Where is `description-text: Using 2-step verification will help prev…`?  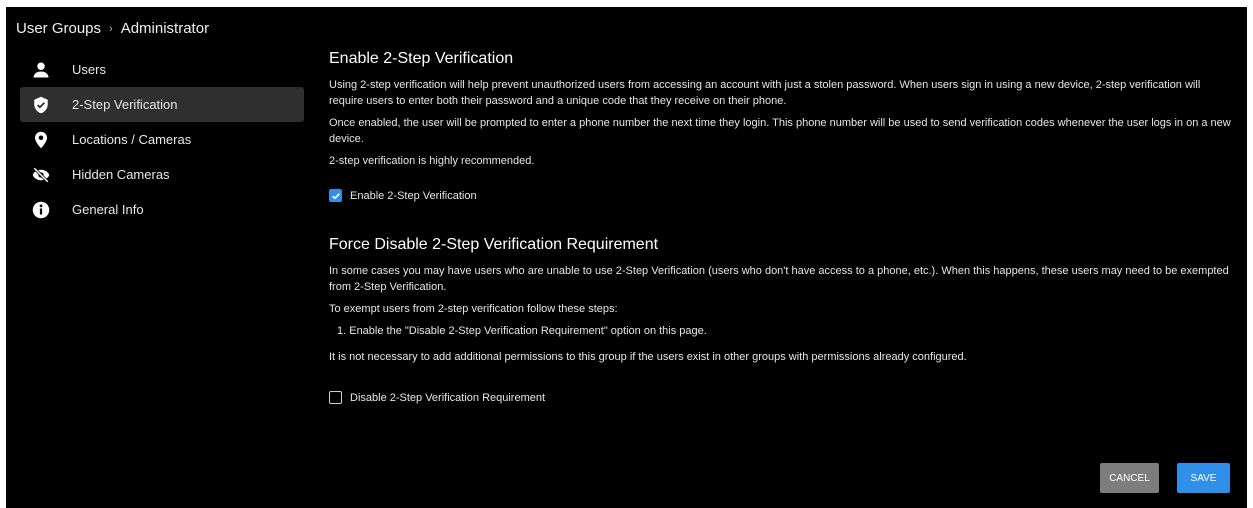 description-text: Using 2-step verification will help prev… is located at coordinates (765, 93).